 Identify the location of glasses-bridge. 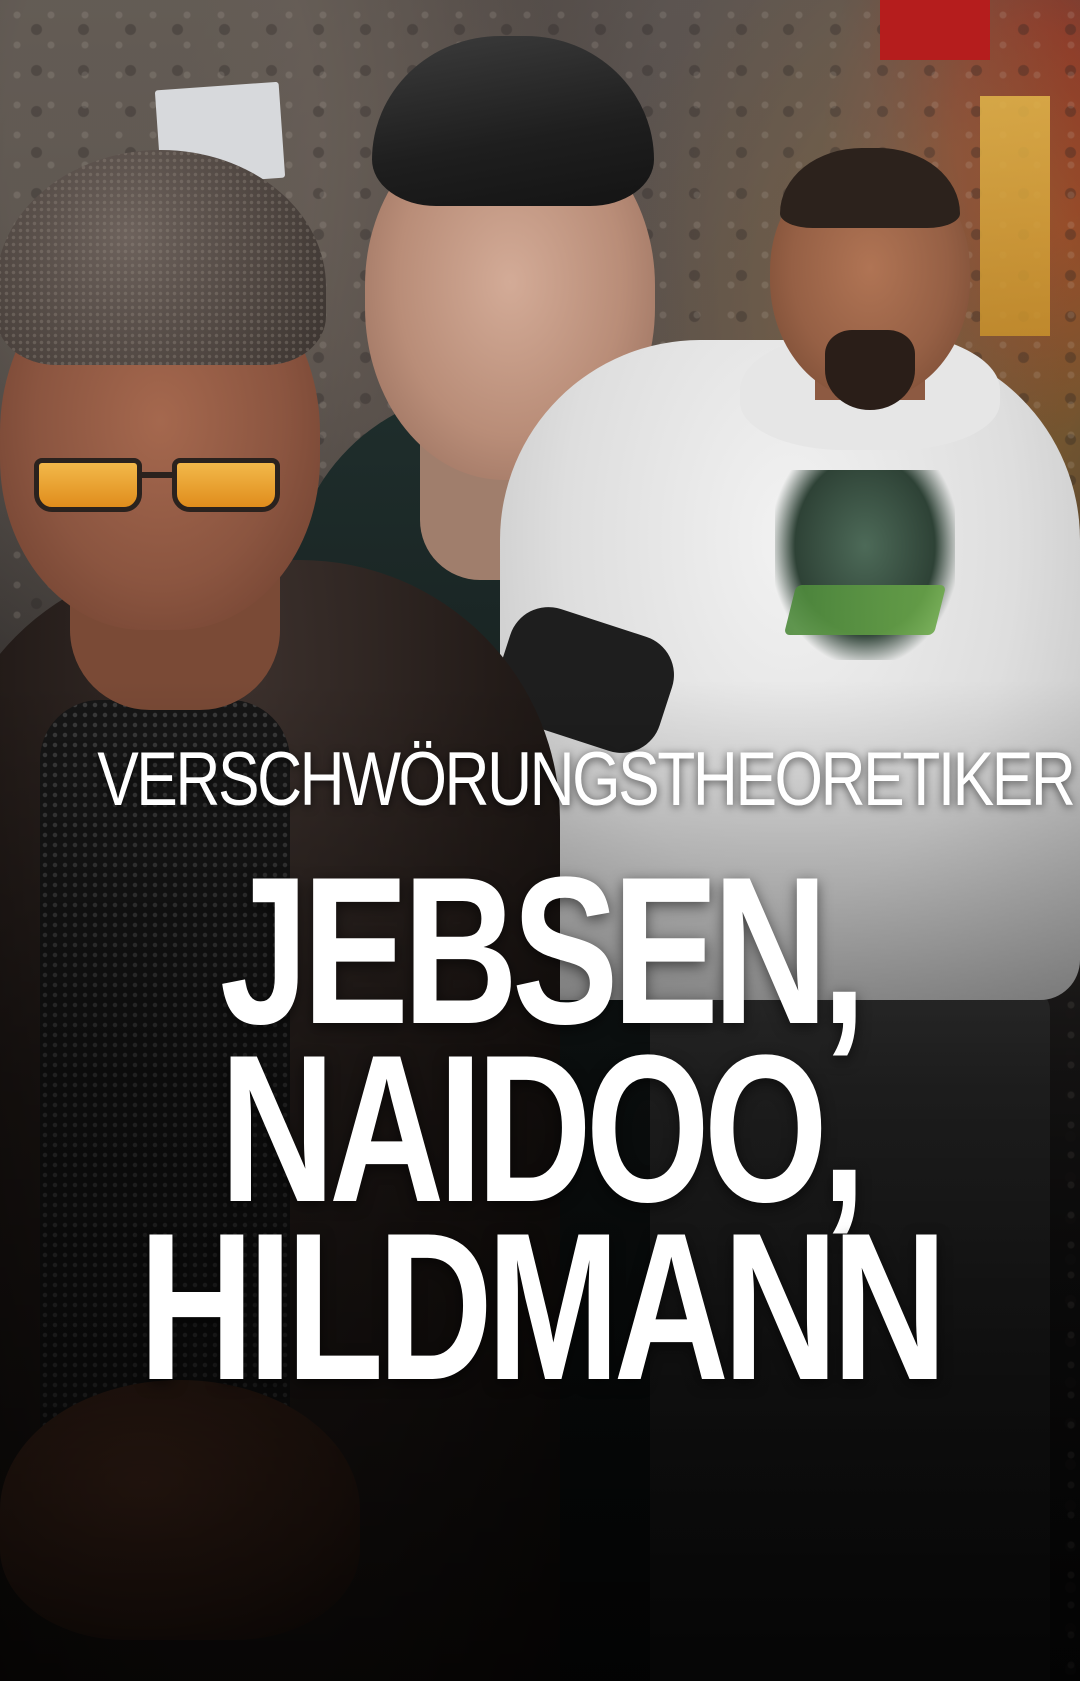
(157, 475).